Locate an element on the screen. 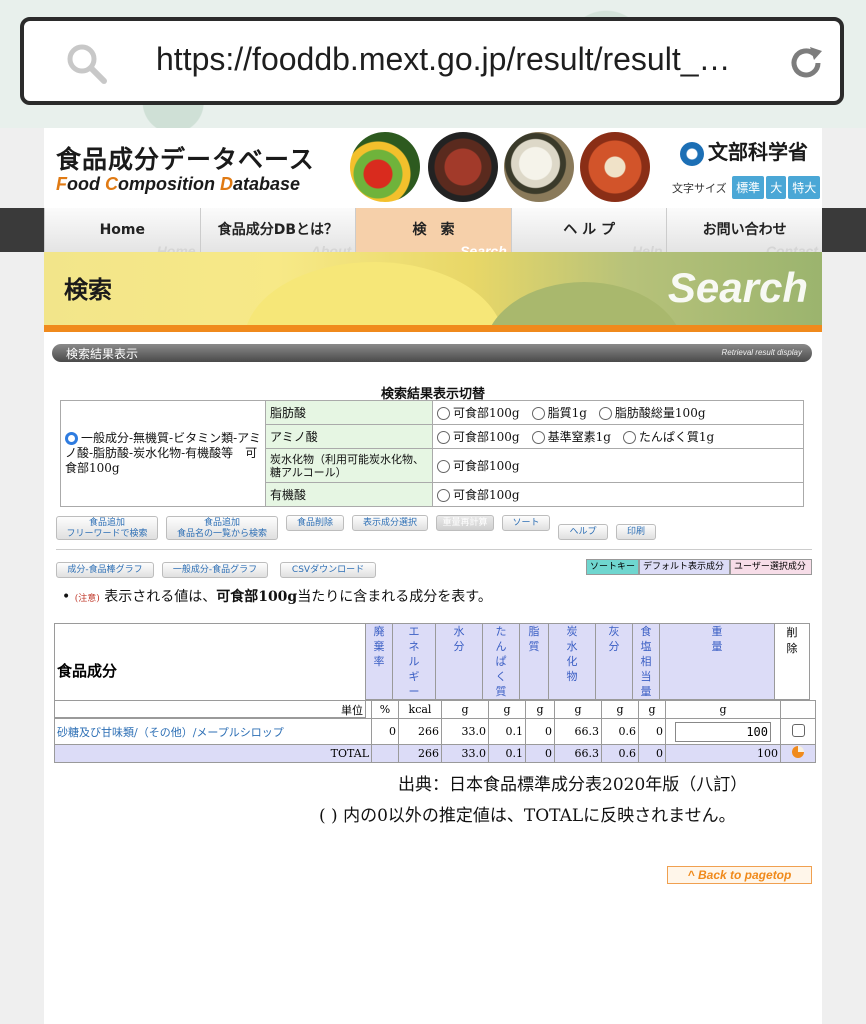 This screenshot has height=1024, width=866. delete-checkbox is located at coordinates (798, 730).